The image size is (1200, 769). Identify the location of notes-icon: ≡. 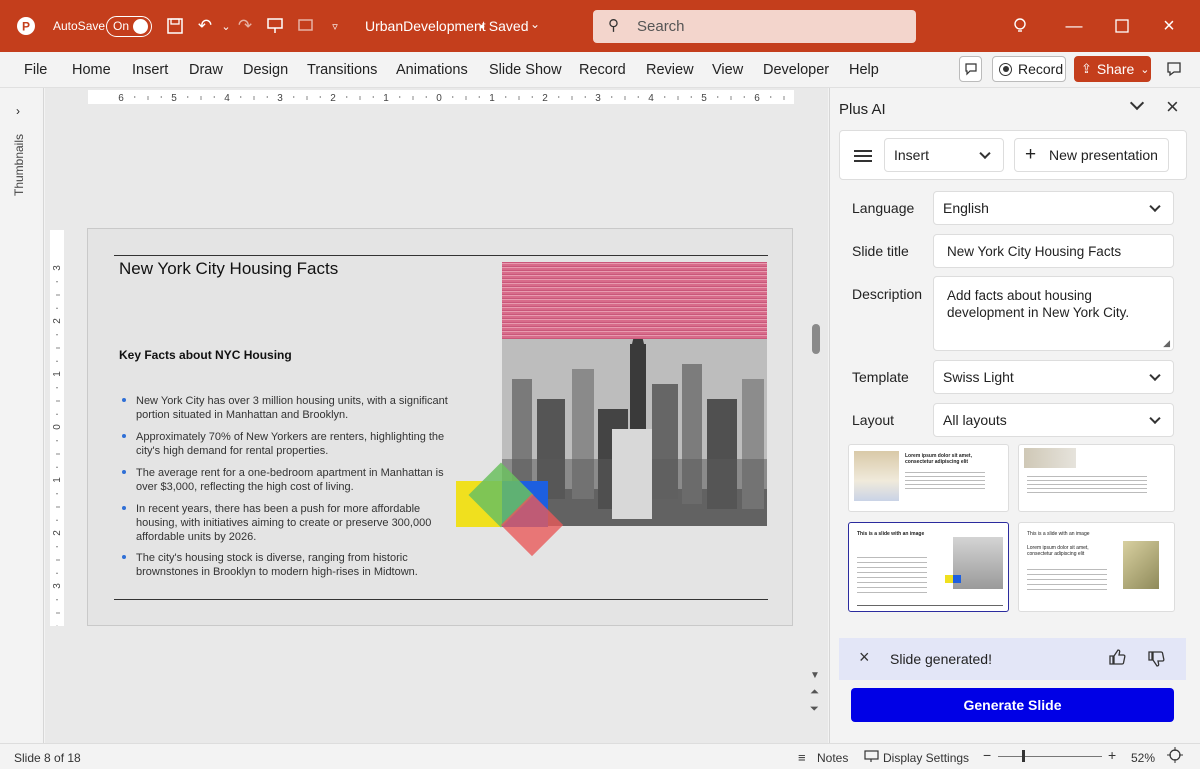
(802, 757).